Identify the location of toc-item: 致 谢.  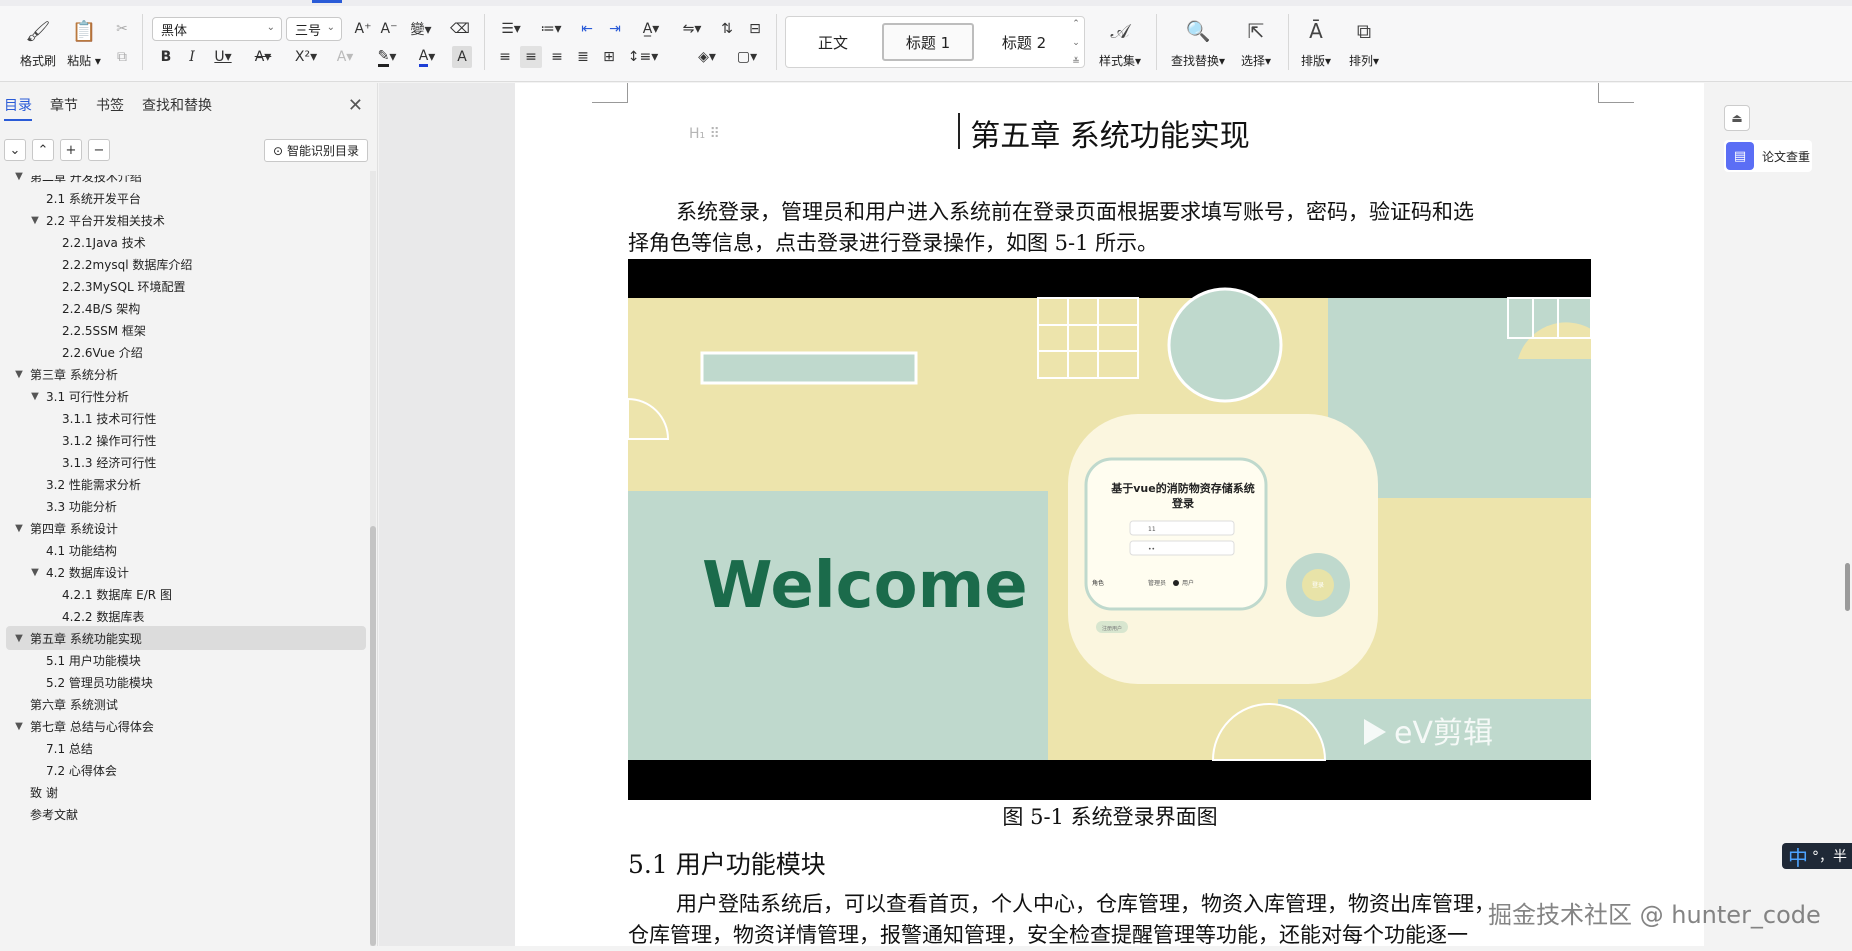
(184, 792).